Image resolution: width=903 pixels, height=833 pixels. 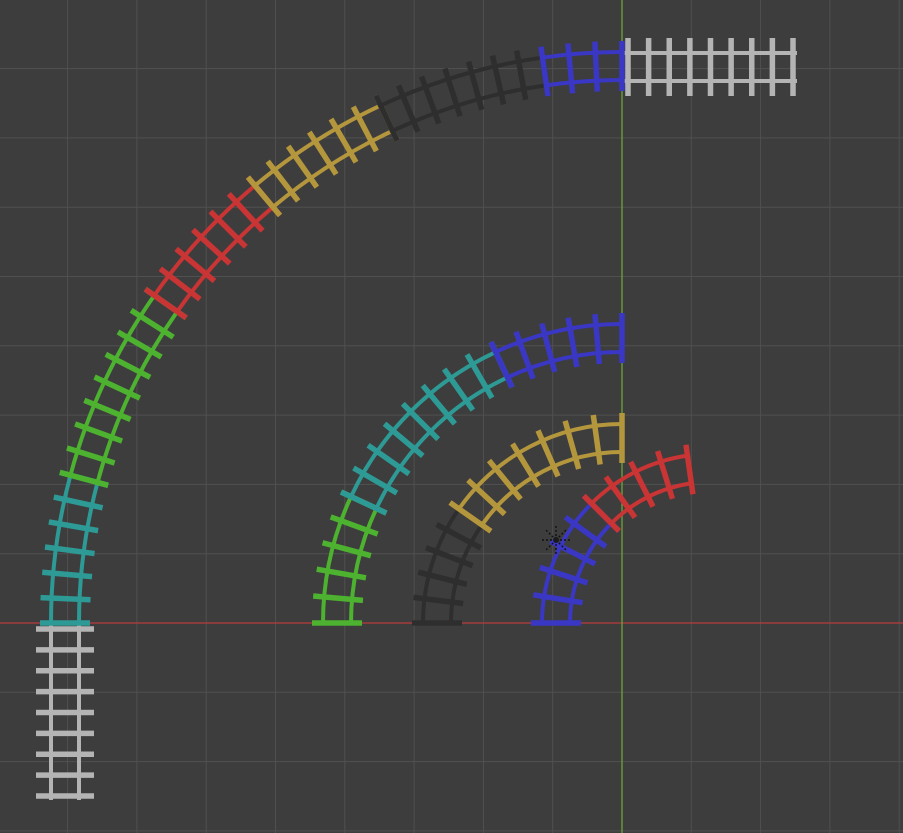 What do you see at coordinates (536, 473) in the screenshot?
I see `small-curve-segment-yellow` at bounding box center [536, 473].